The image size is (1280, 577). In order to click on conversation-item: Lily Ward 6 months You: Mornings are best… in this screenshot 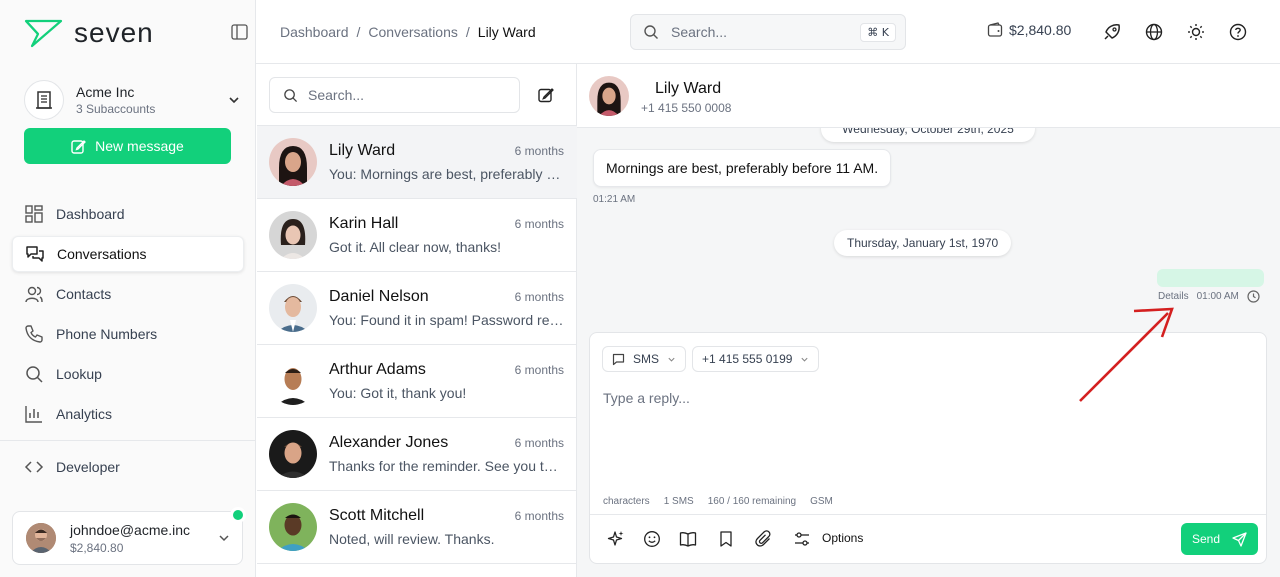, I will do `click(417, 162)`.